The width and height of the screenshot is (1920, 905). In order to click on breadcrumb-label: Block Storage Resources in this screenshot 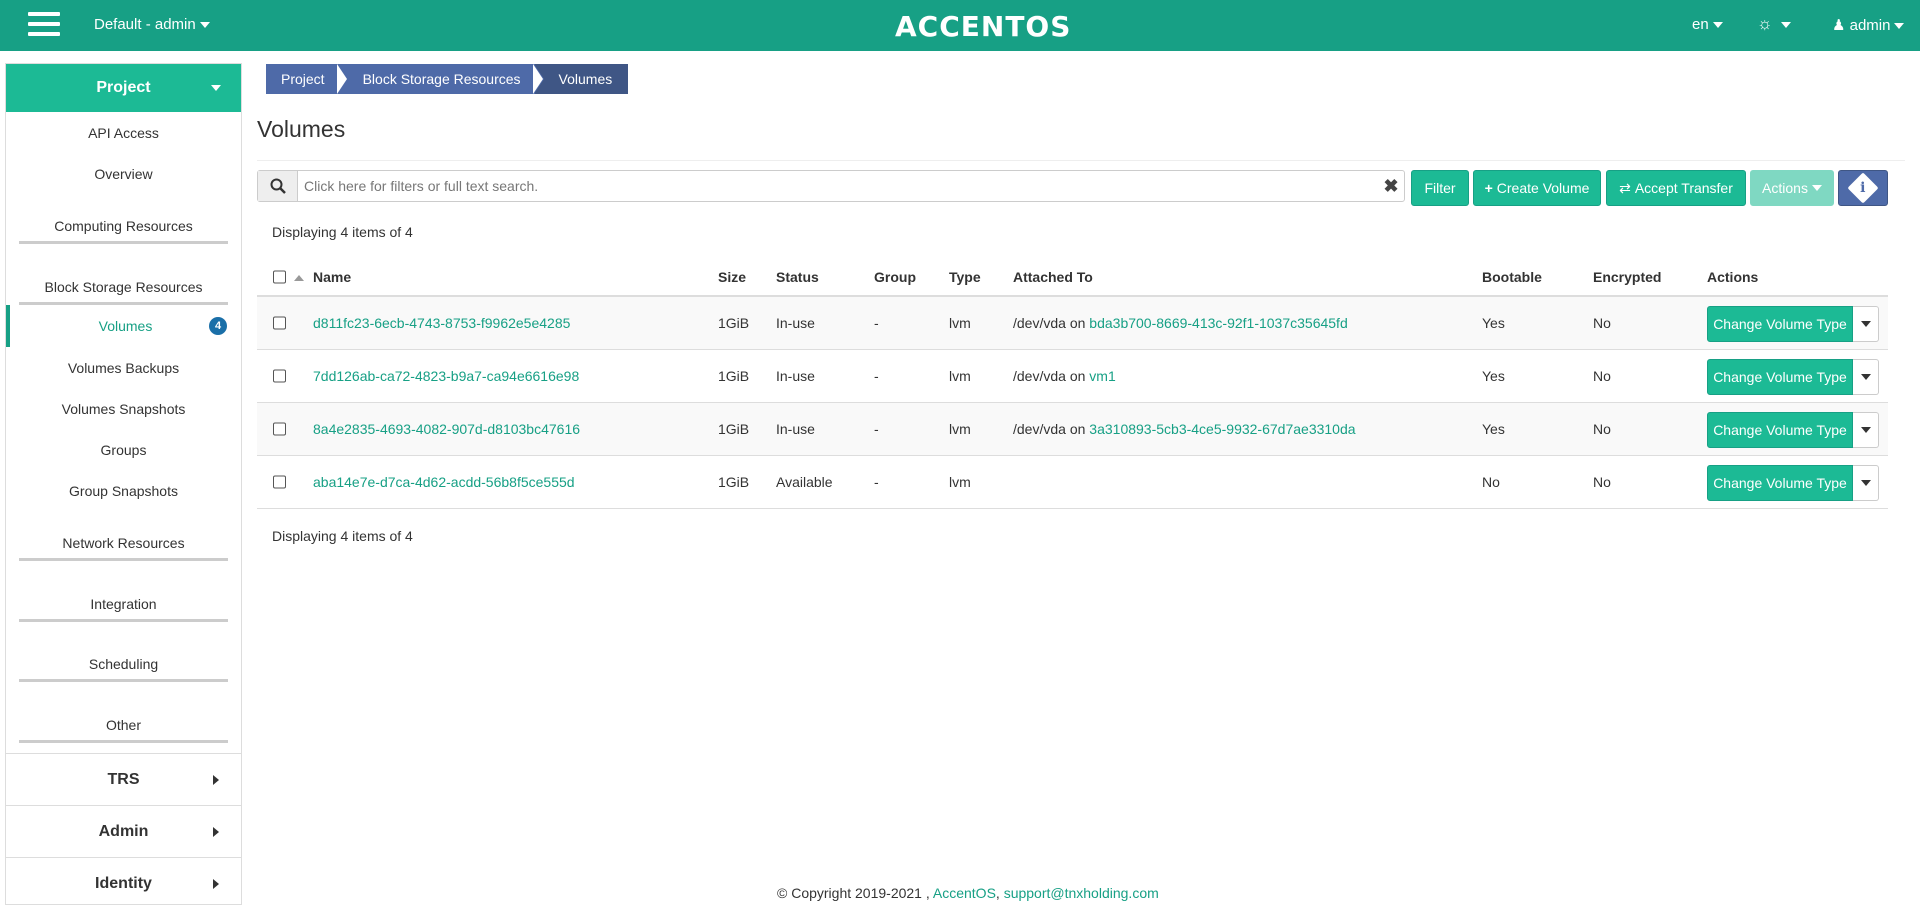, I will do `click(441, 79)`.